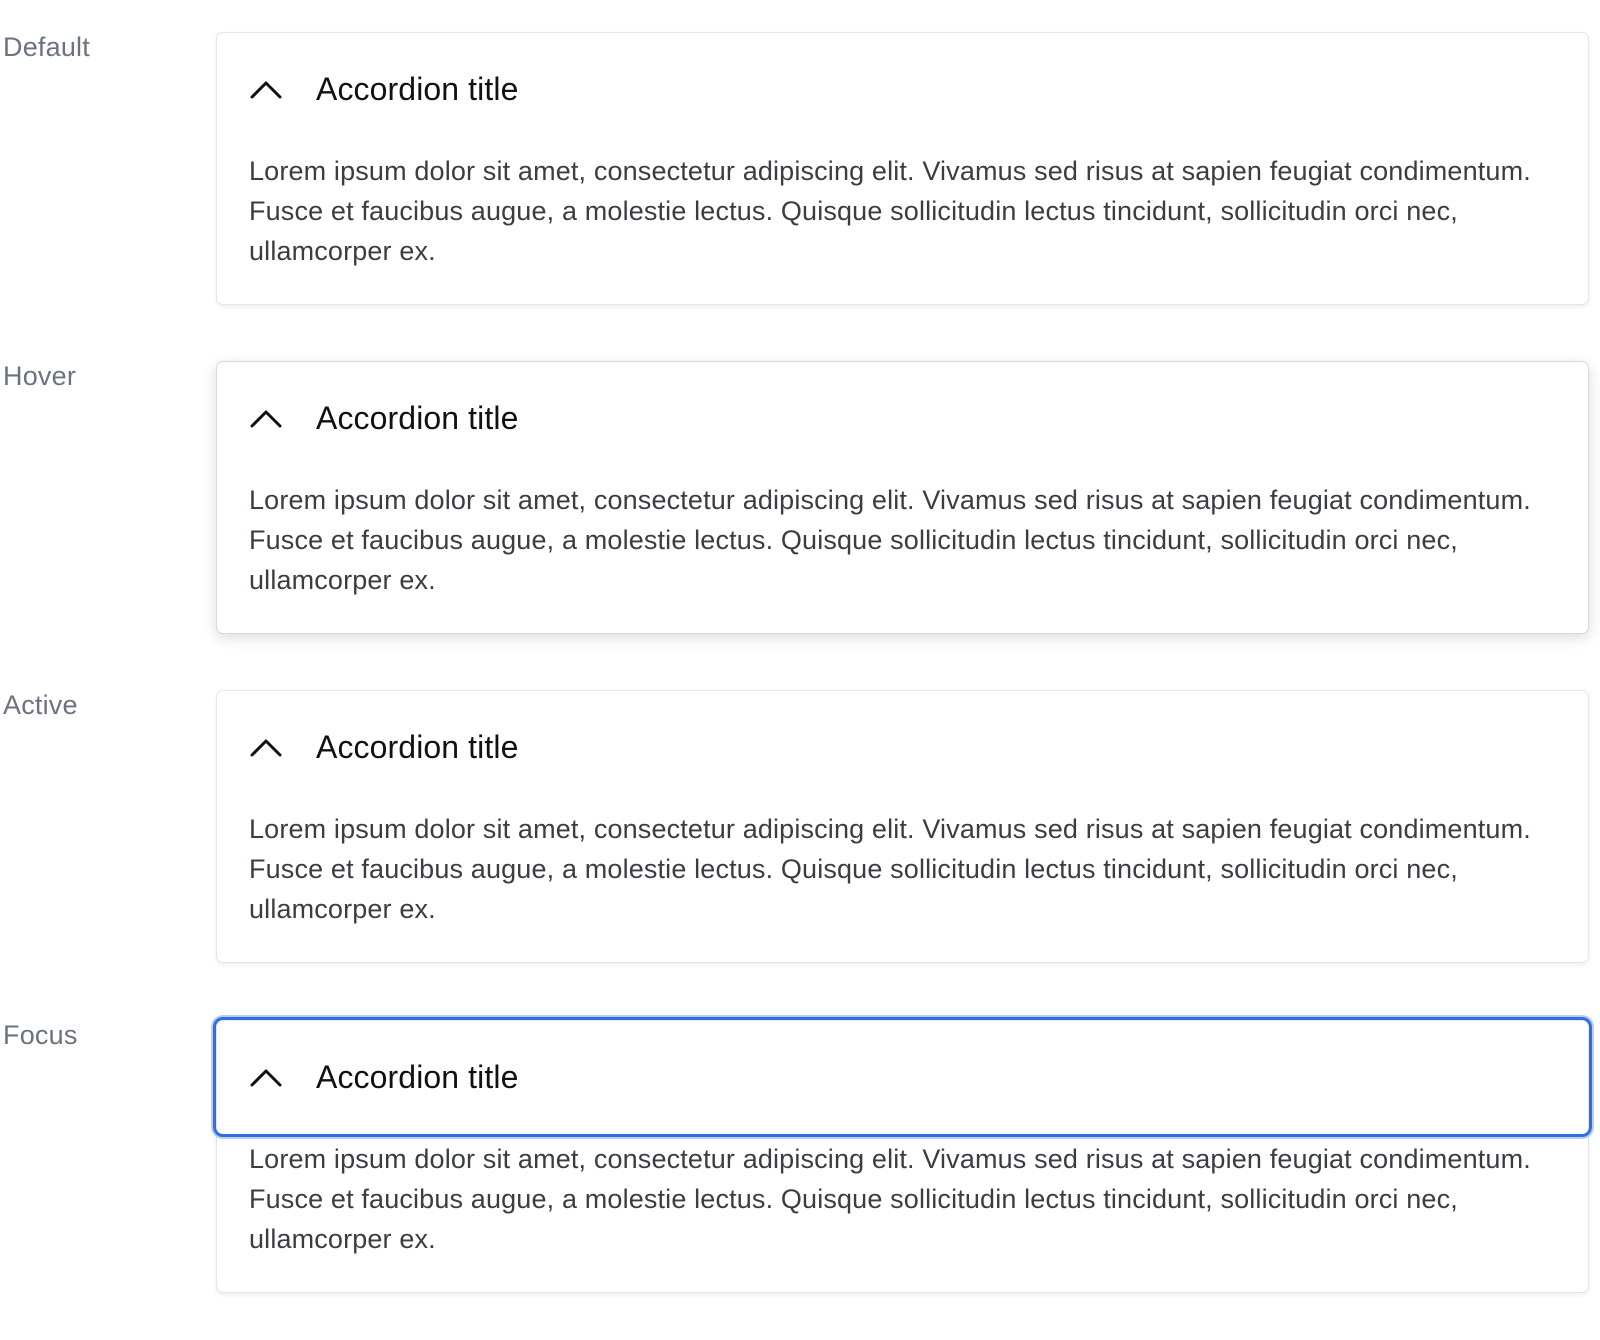  I want to click on state-label: Hover, so click(40, 376).